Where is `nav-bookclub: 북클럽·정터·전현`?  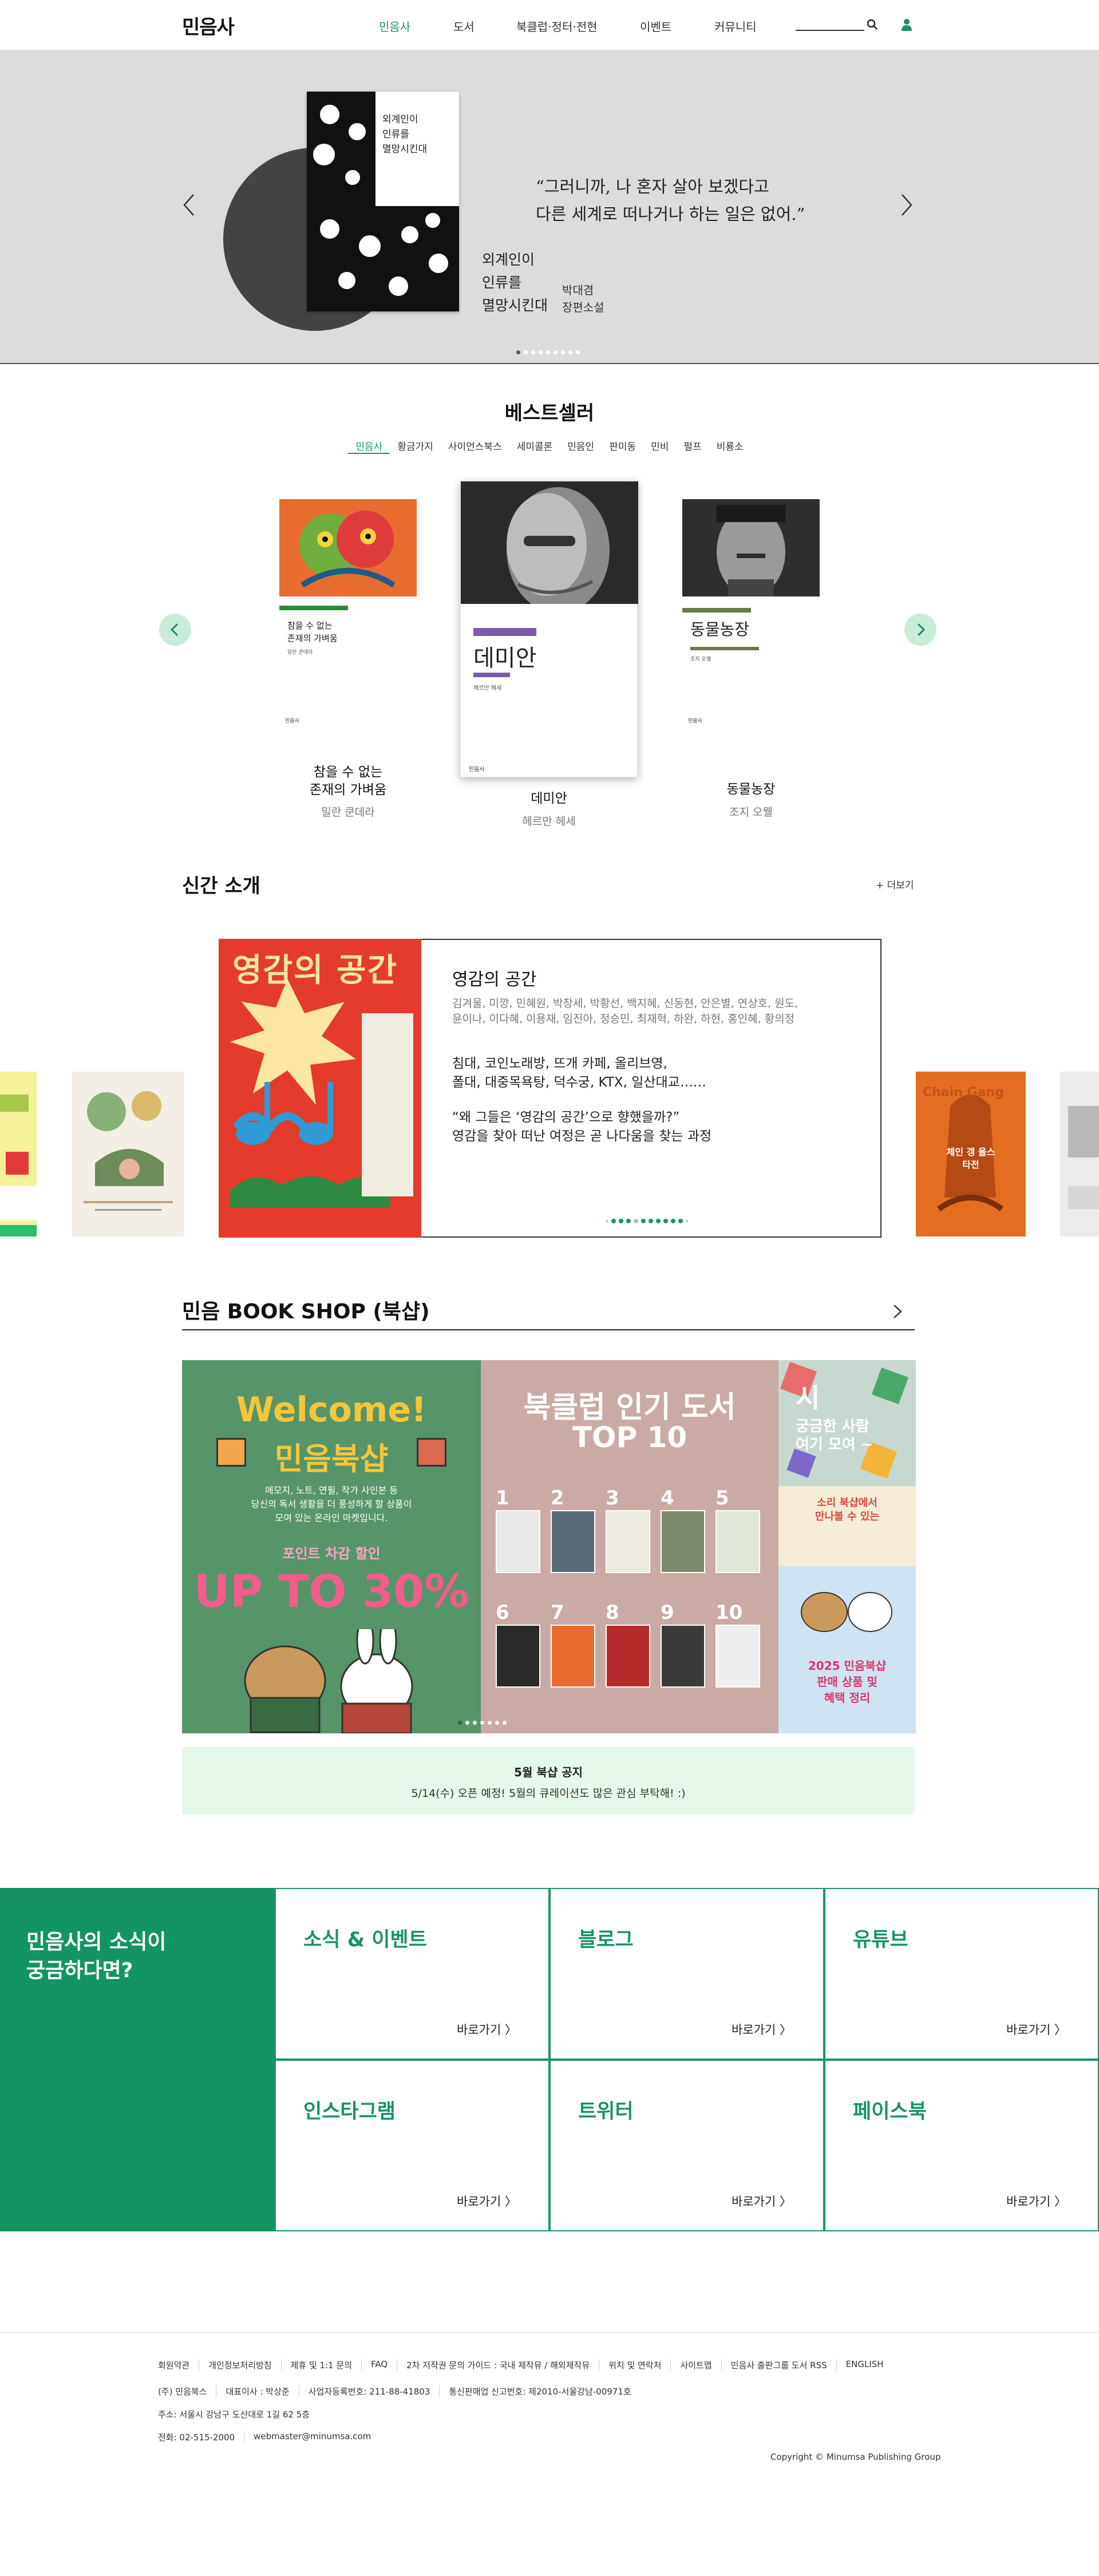
nav-bookclub: 북클럽·정터·전현 is located at coordinates (557, 26).